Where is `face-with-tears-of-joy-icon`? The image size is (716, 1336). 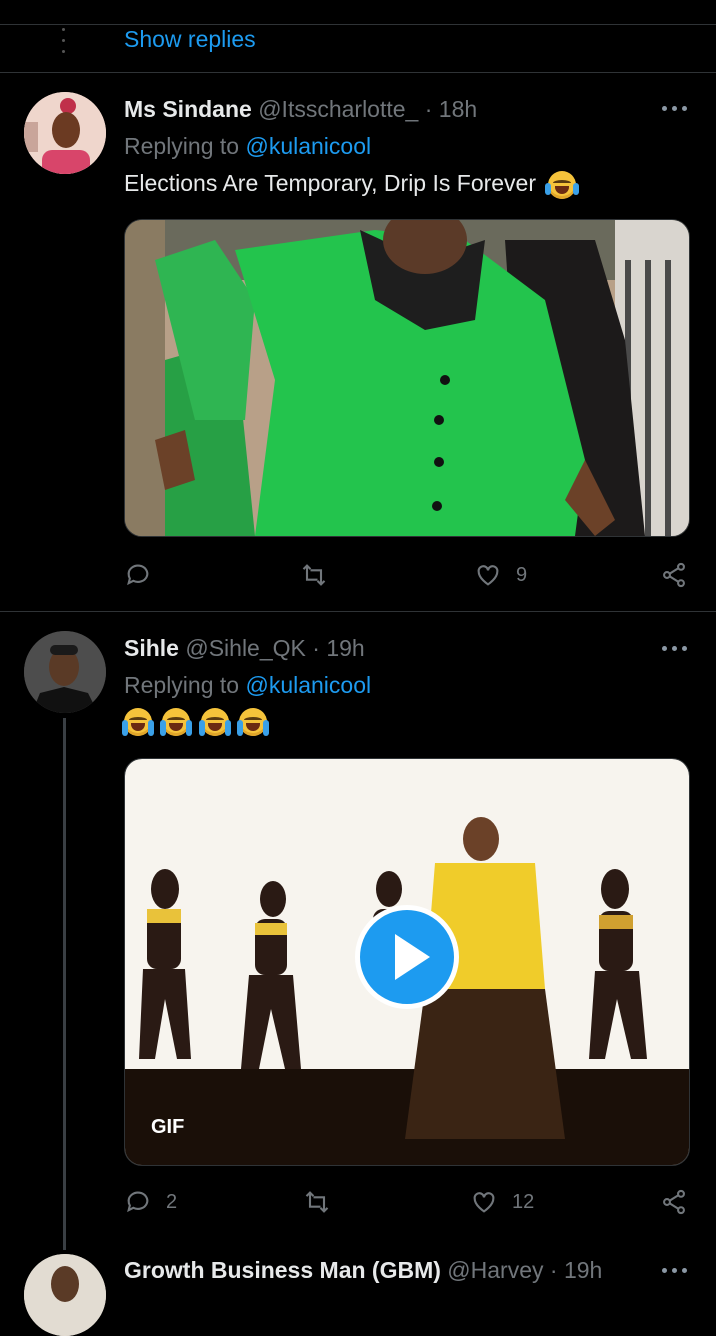 face-with-tears-of-joy-icon is located at coordinates (562, 184).